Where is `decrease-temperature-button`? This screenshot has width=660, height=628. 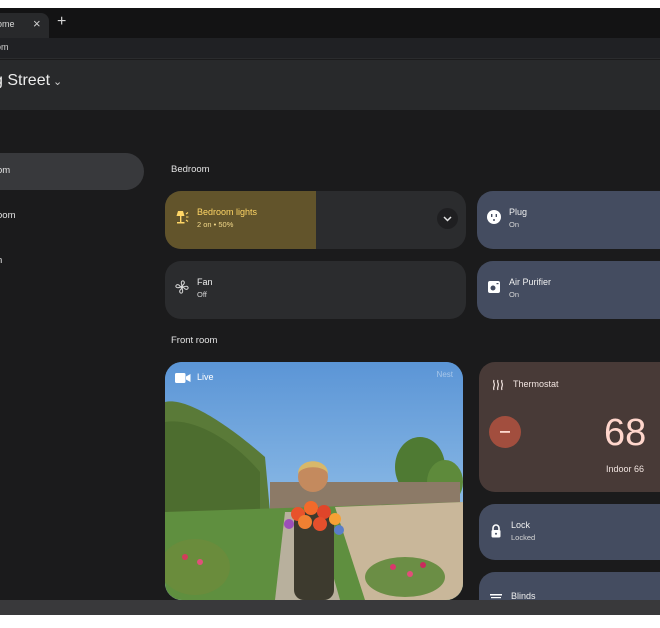 decrease-temperature-button is located at coordinates (505, 432).